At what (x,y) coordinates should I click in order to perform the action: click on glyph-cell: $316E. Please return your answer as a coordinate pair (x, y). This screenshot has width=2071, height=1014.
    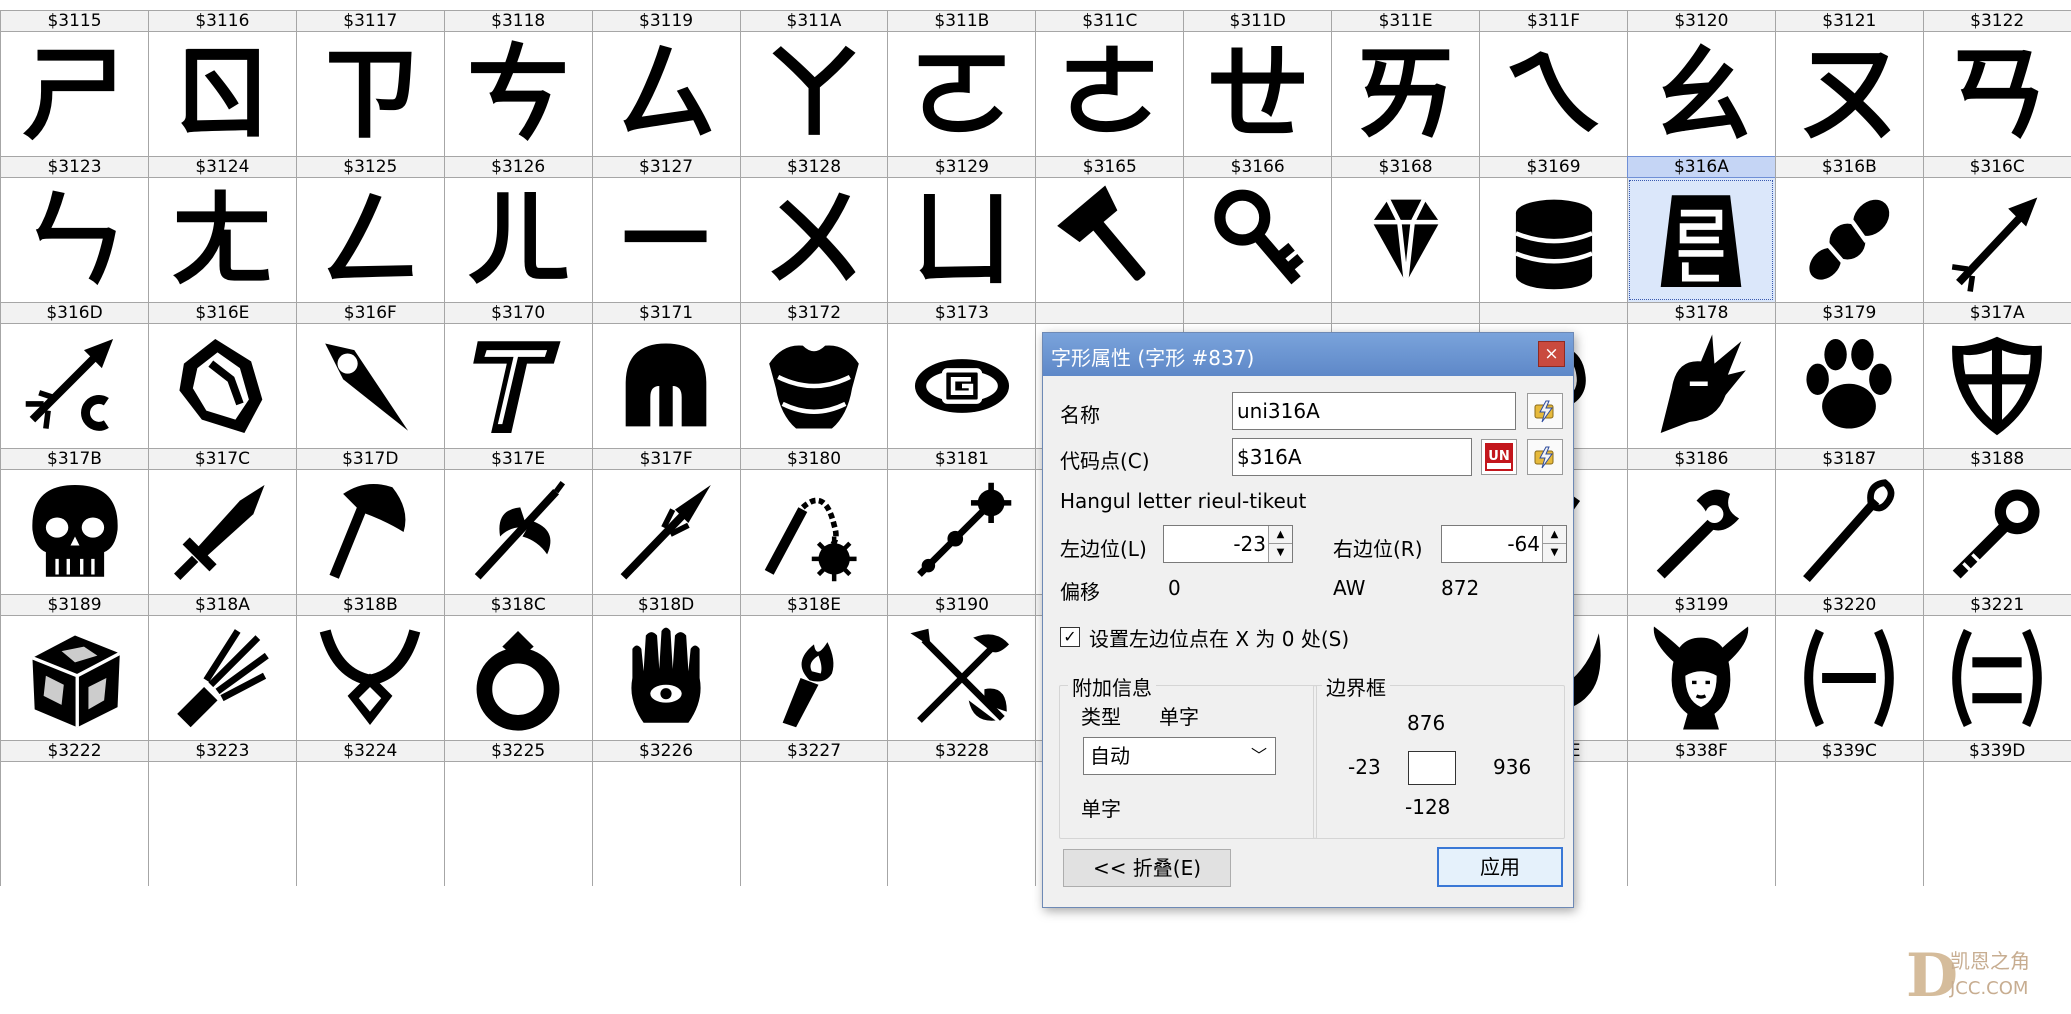
    Looking at the image, I should click on (221, 375).